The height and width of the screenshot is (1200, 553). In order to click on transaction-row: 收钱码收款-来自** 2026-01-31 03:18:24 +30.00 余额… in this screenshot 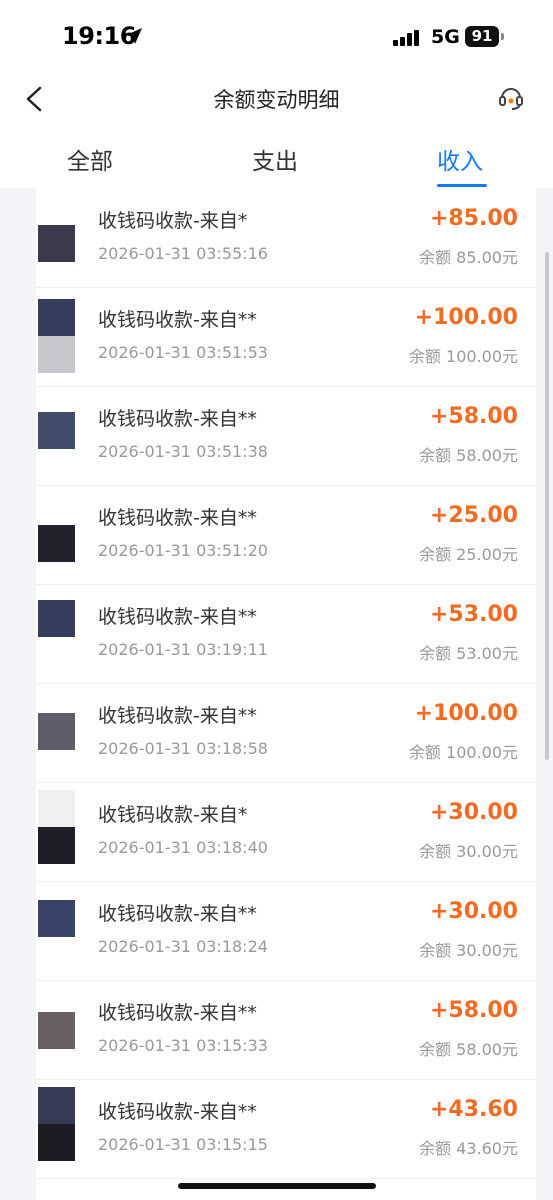, I will do `click(286, 931)`.